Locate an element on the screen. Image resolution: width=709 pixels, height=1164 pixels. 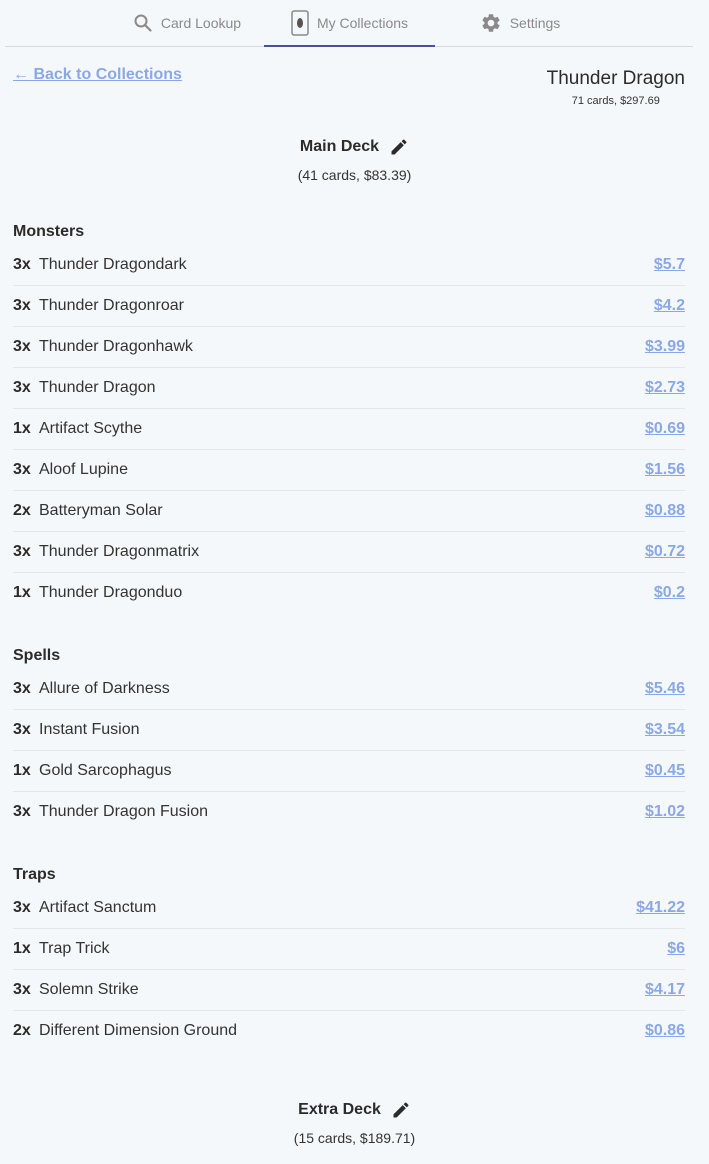
card-price-link: $2.73 is located at coordinates (665, 388).